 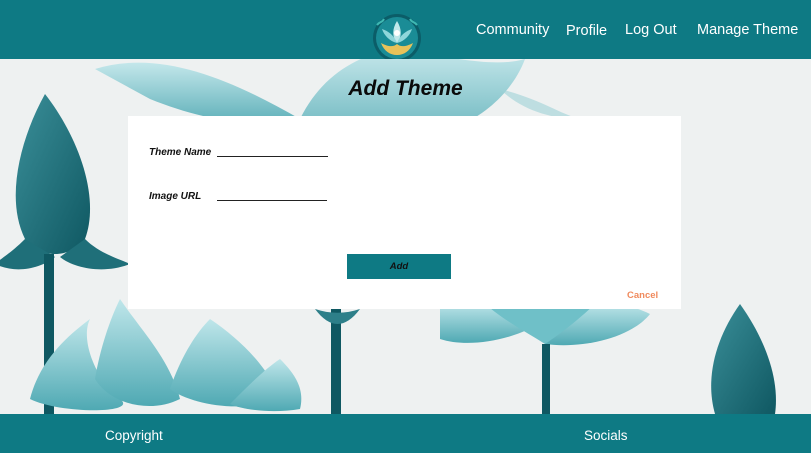 I want to click on nav-manage-theme-link: Manage Theme, so click(x=747, y=30).